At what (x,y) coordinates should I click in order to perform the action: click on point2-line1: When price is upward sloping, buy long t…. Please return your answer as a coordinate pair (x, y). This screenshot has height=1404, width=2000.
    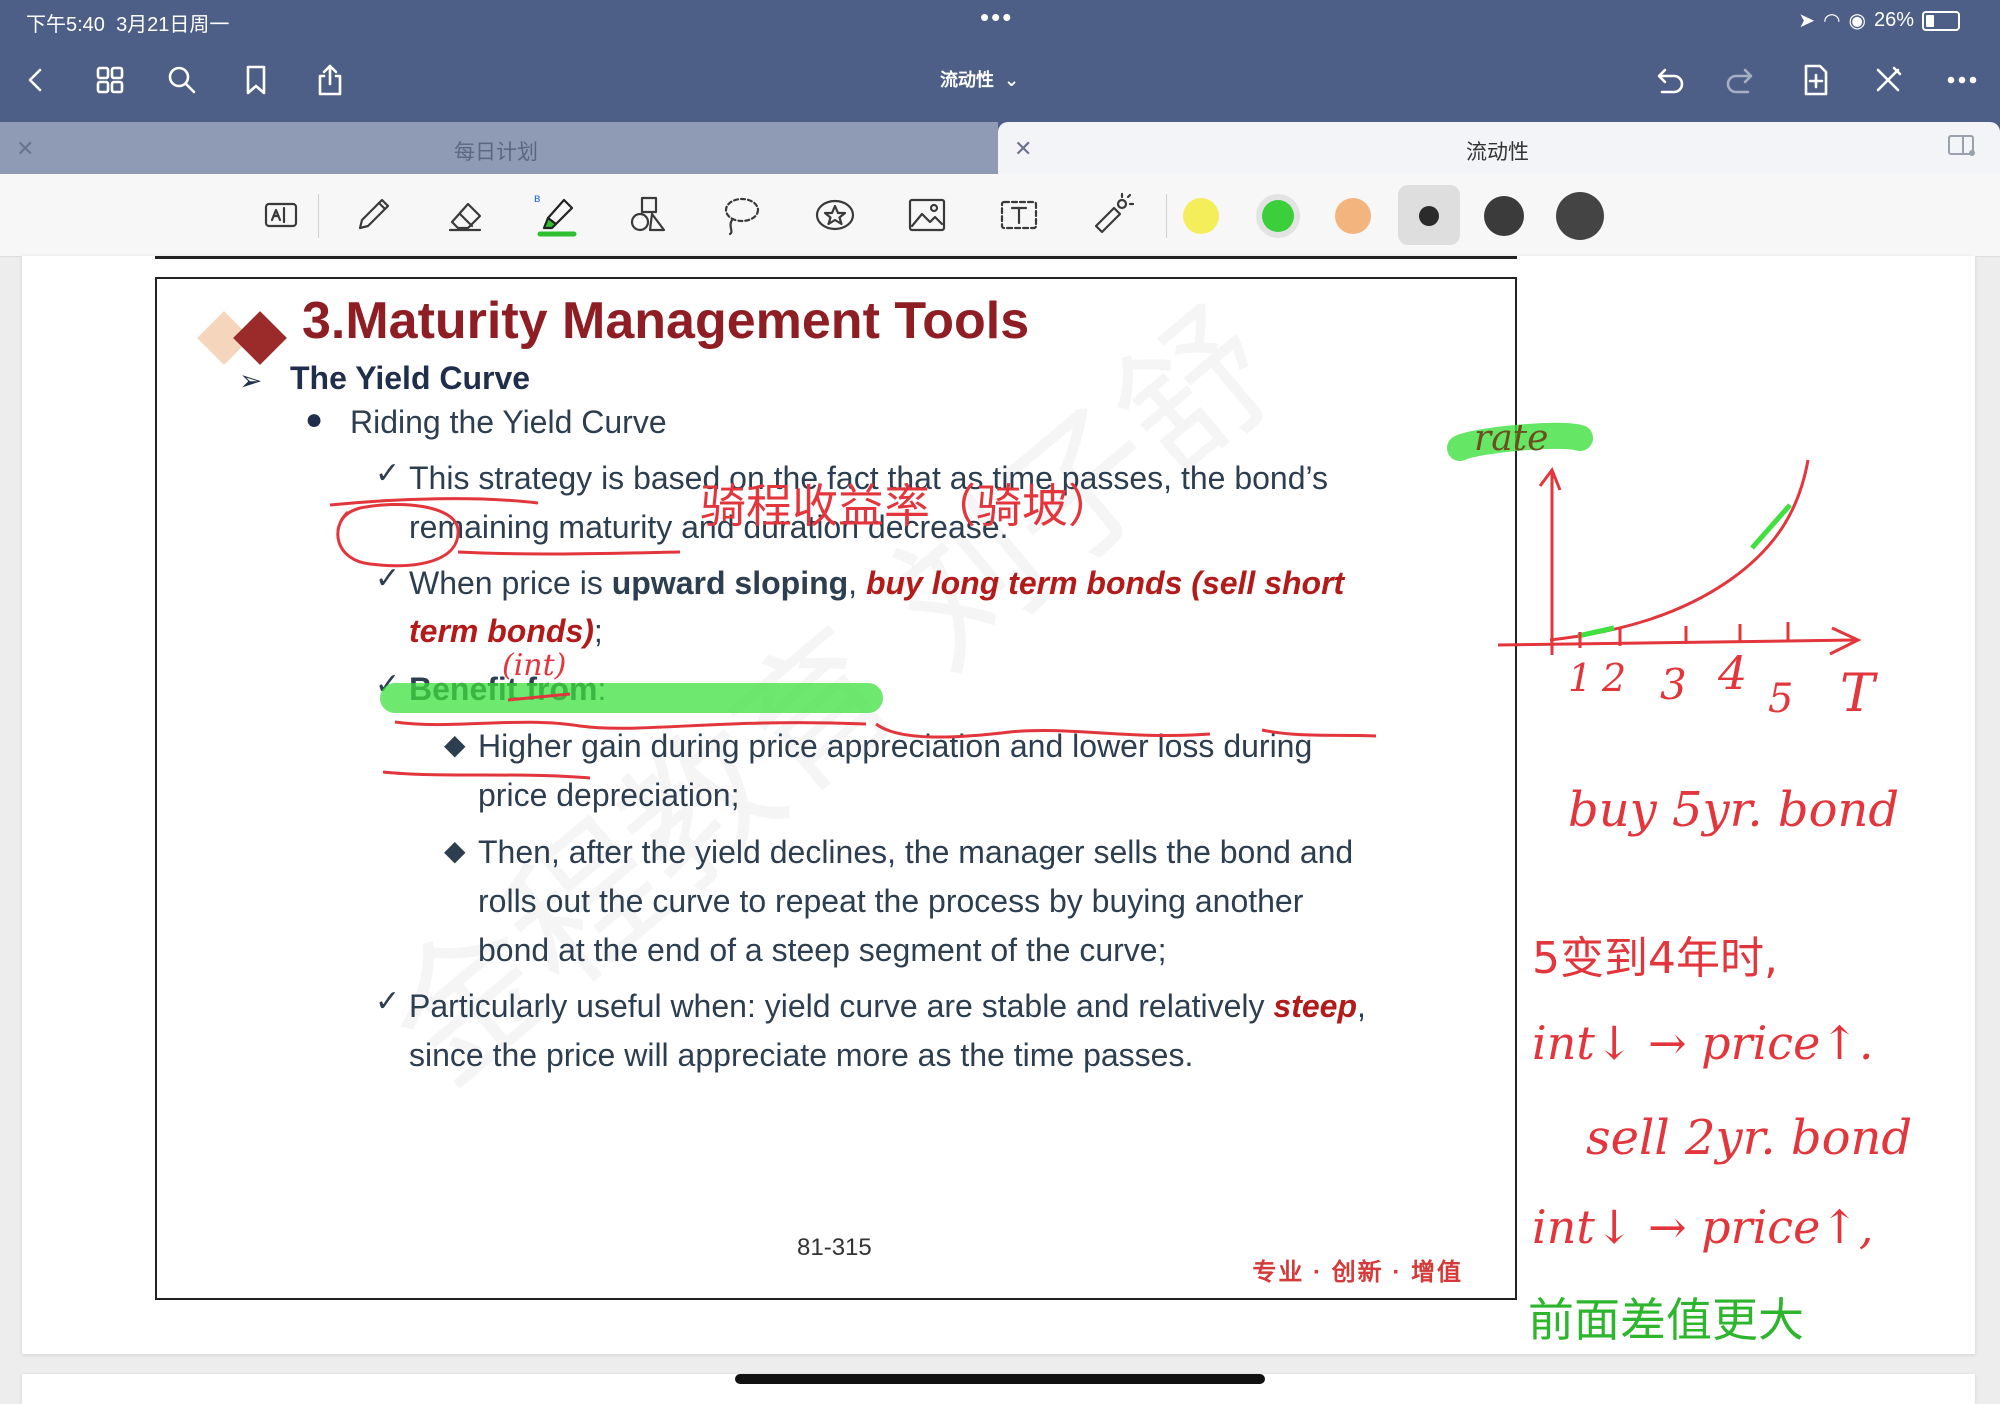
    Looking at the image, I should click on (876, 583).